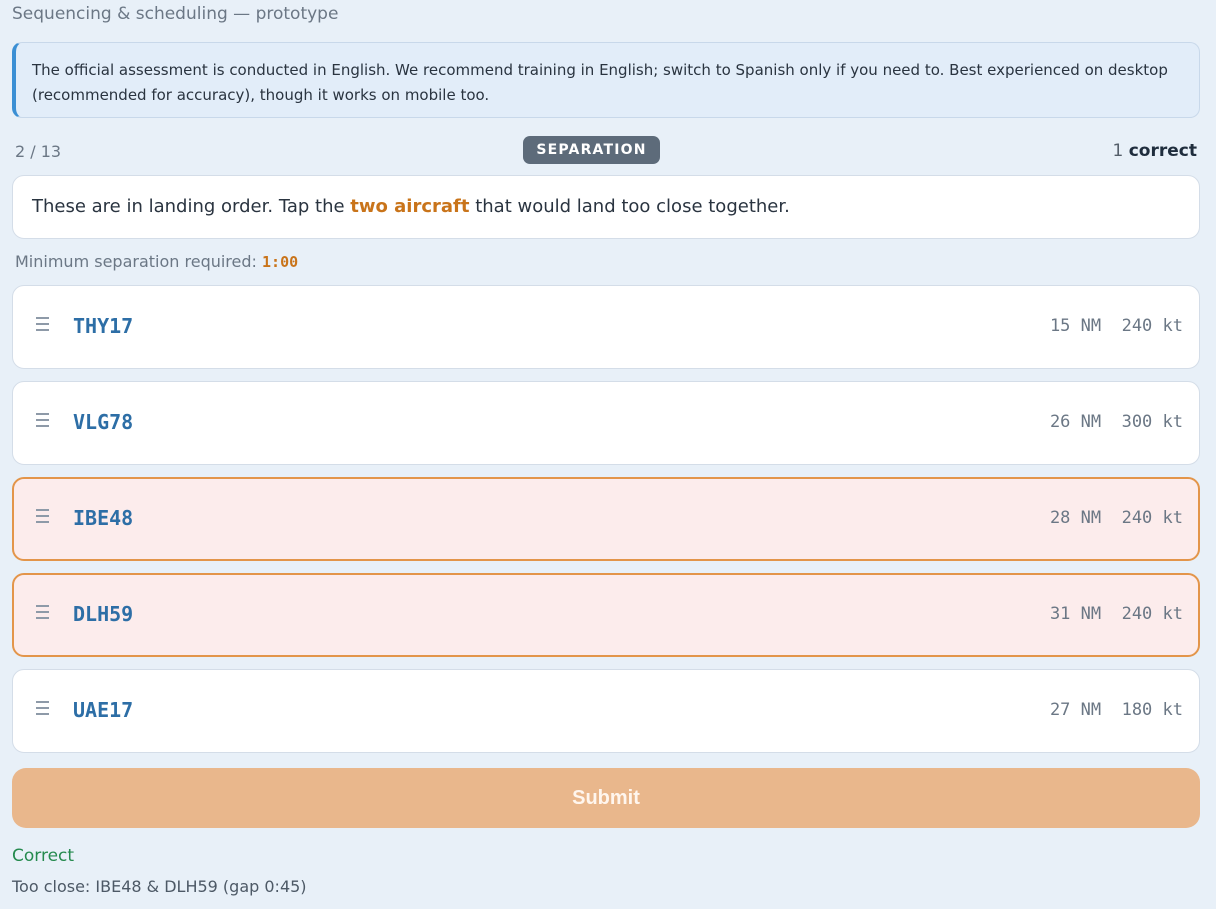  I want to click on score-label: correct, so click(1162, 151).